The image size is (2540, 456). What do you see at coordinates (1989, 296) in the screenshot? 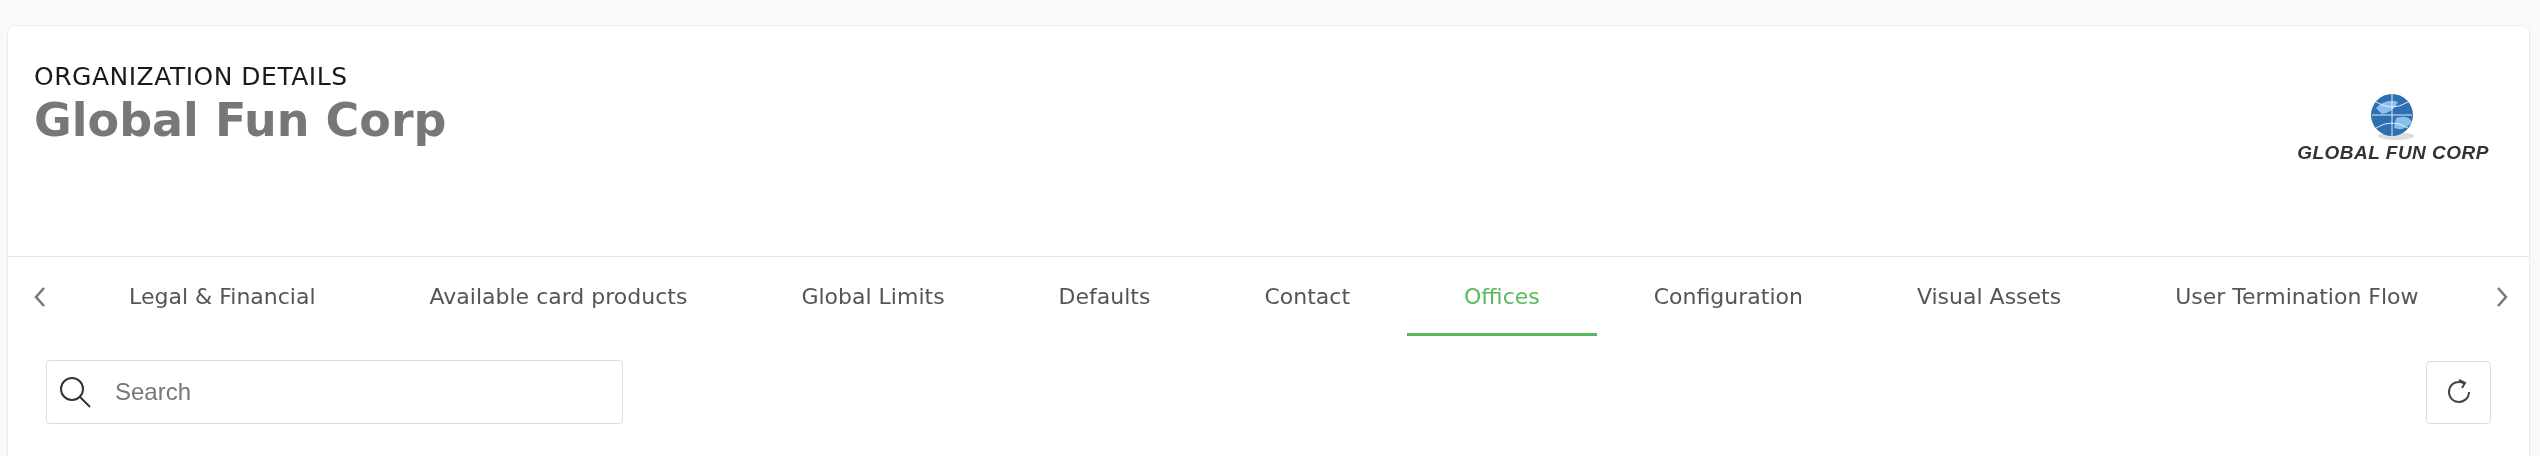
I see `tab: Visual Assets` at bounding box center [1989, 296].